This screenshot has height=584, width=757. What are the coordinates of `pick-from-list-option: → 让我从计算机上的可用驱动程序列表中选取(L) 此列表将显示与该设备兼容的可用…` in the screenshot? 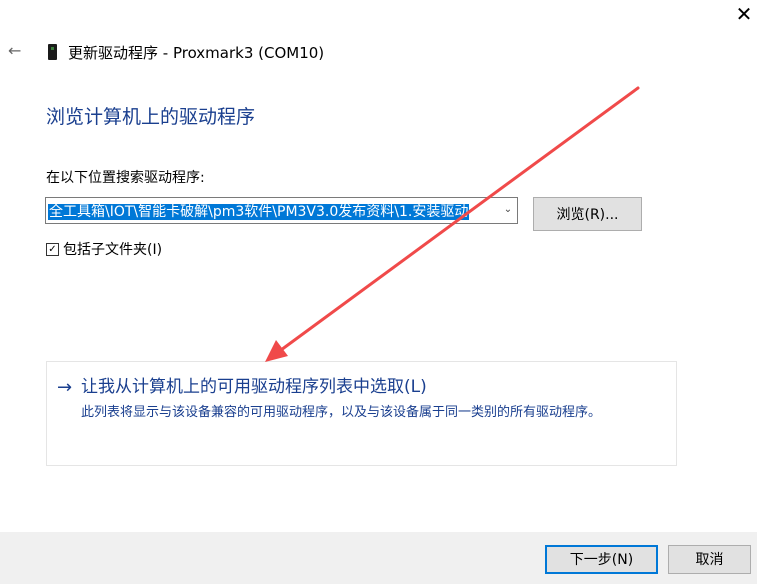 It's located at (361, 413).